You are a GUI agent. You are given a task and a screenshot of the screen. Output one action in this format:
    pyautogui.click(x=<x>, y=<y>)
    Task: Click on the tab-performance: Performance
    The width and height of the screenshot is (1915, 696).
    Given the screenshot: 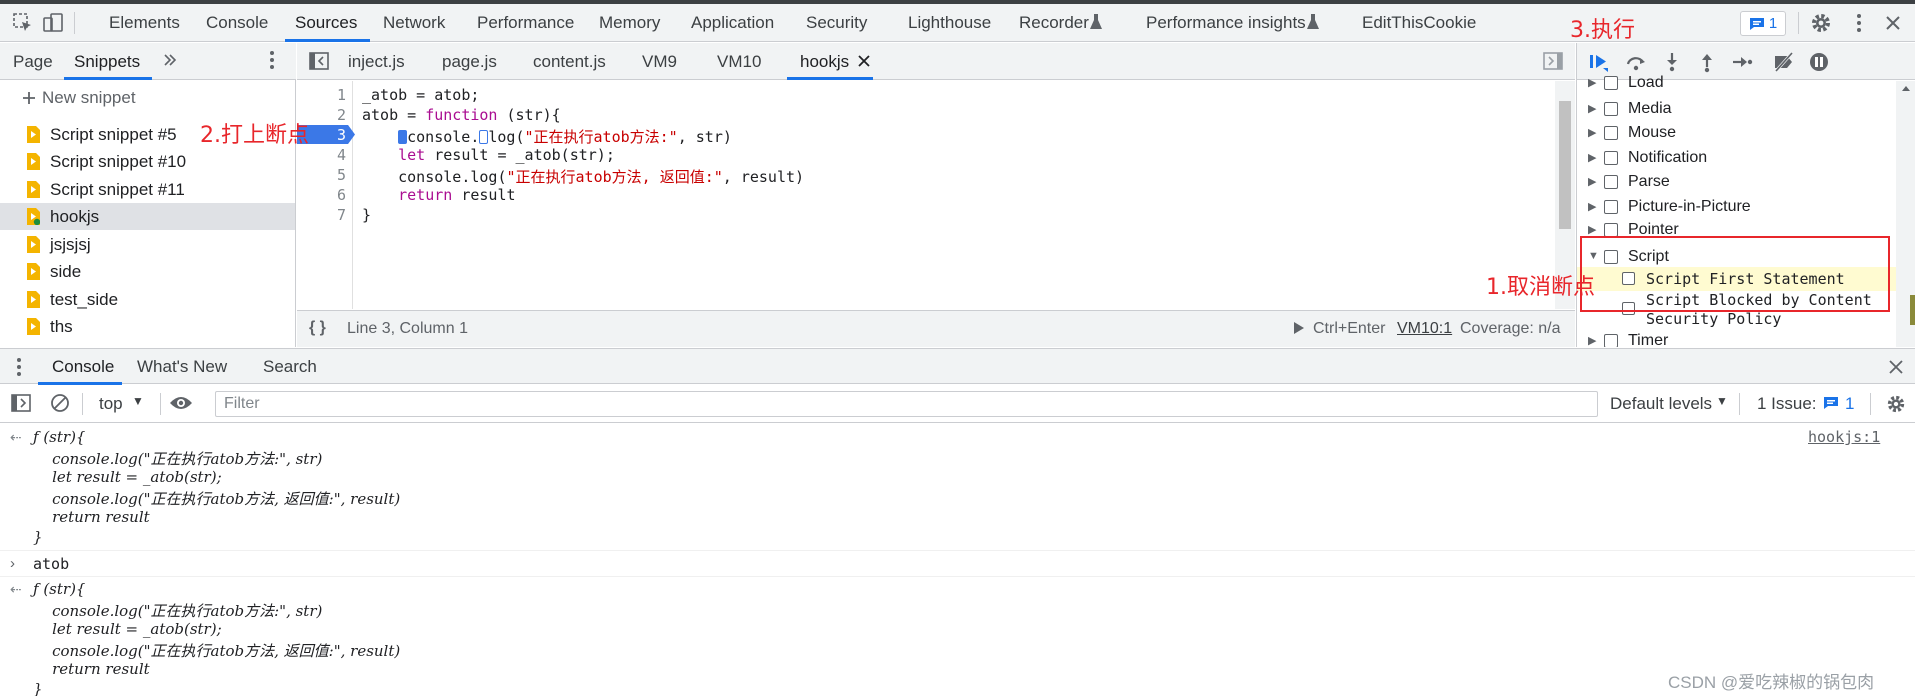 What is the action you would take?
    pyautogui.click(x=525, y=23)
    